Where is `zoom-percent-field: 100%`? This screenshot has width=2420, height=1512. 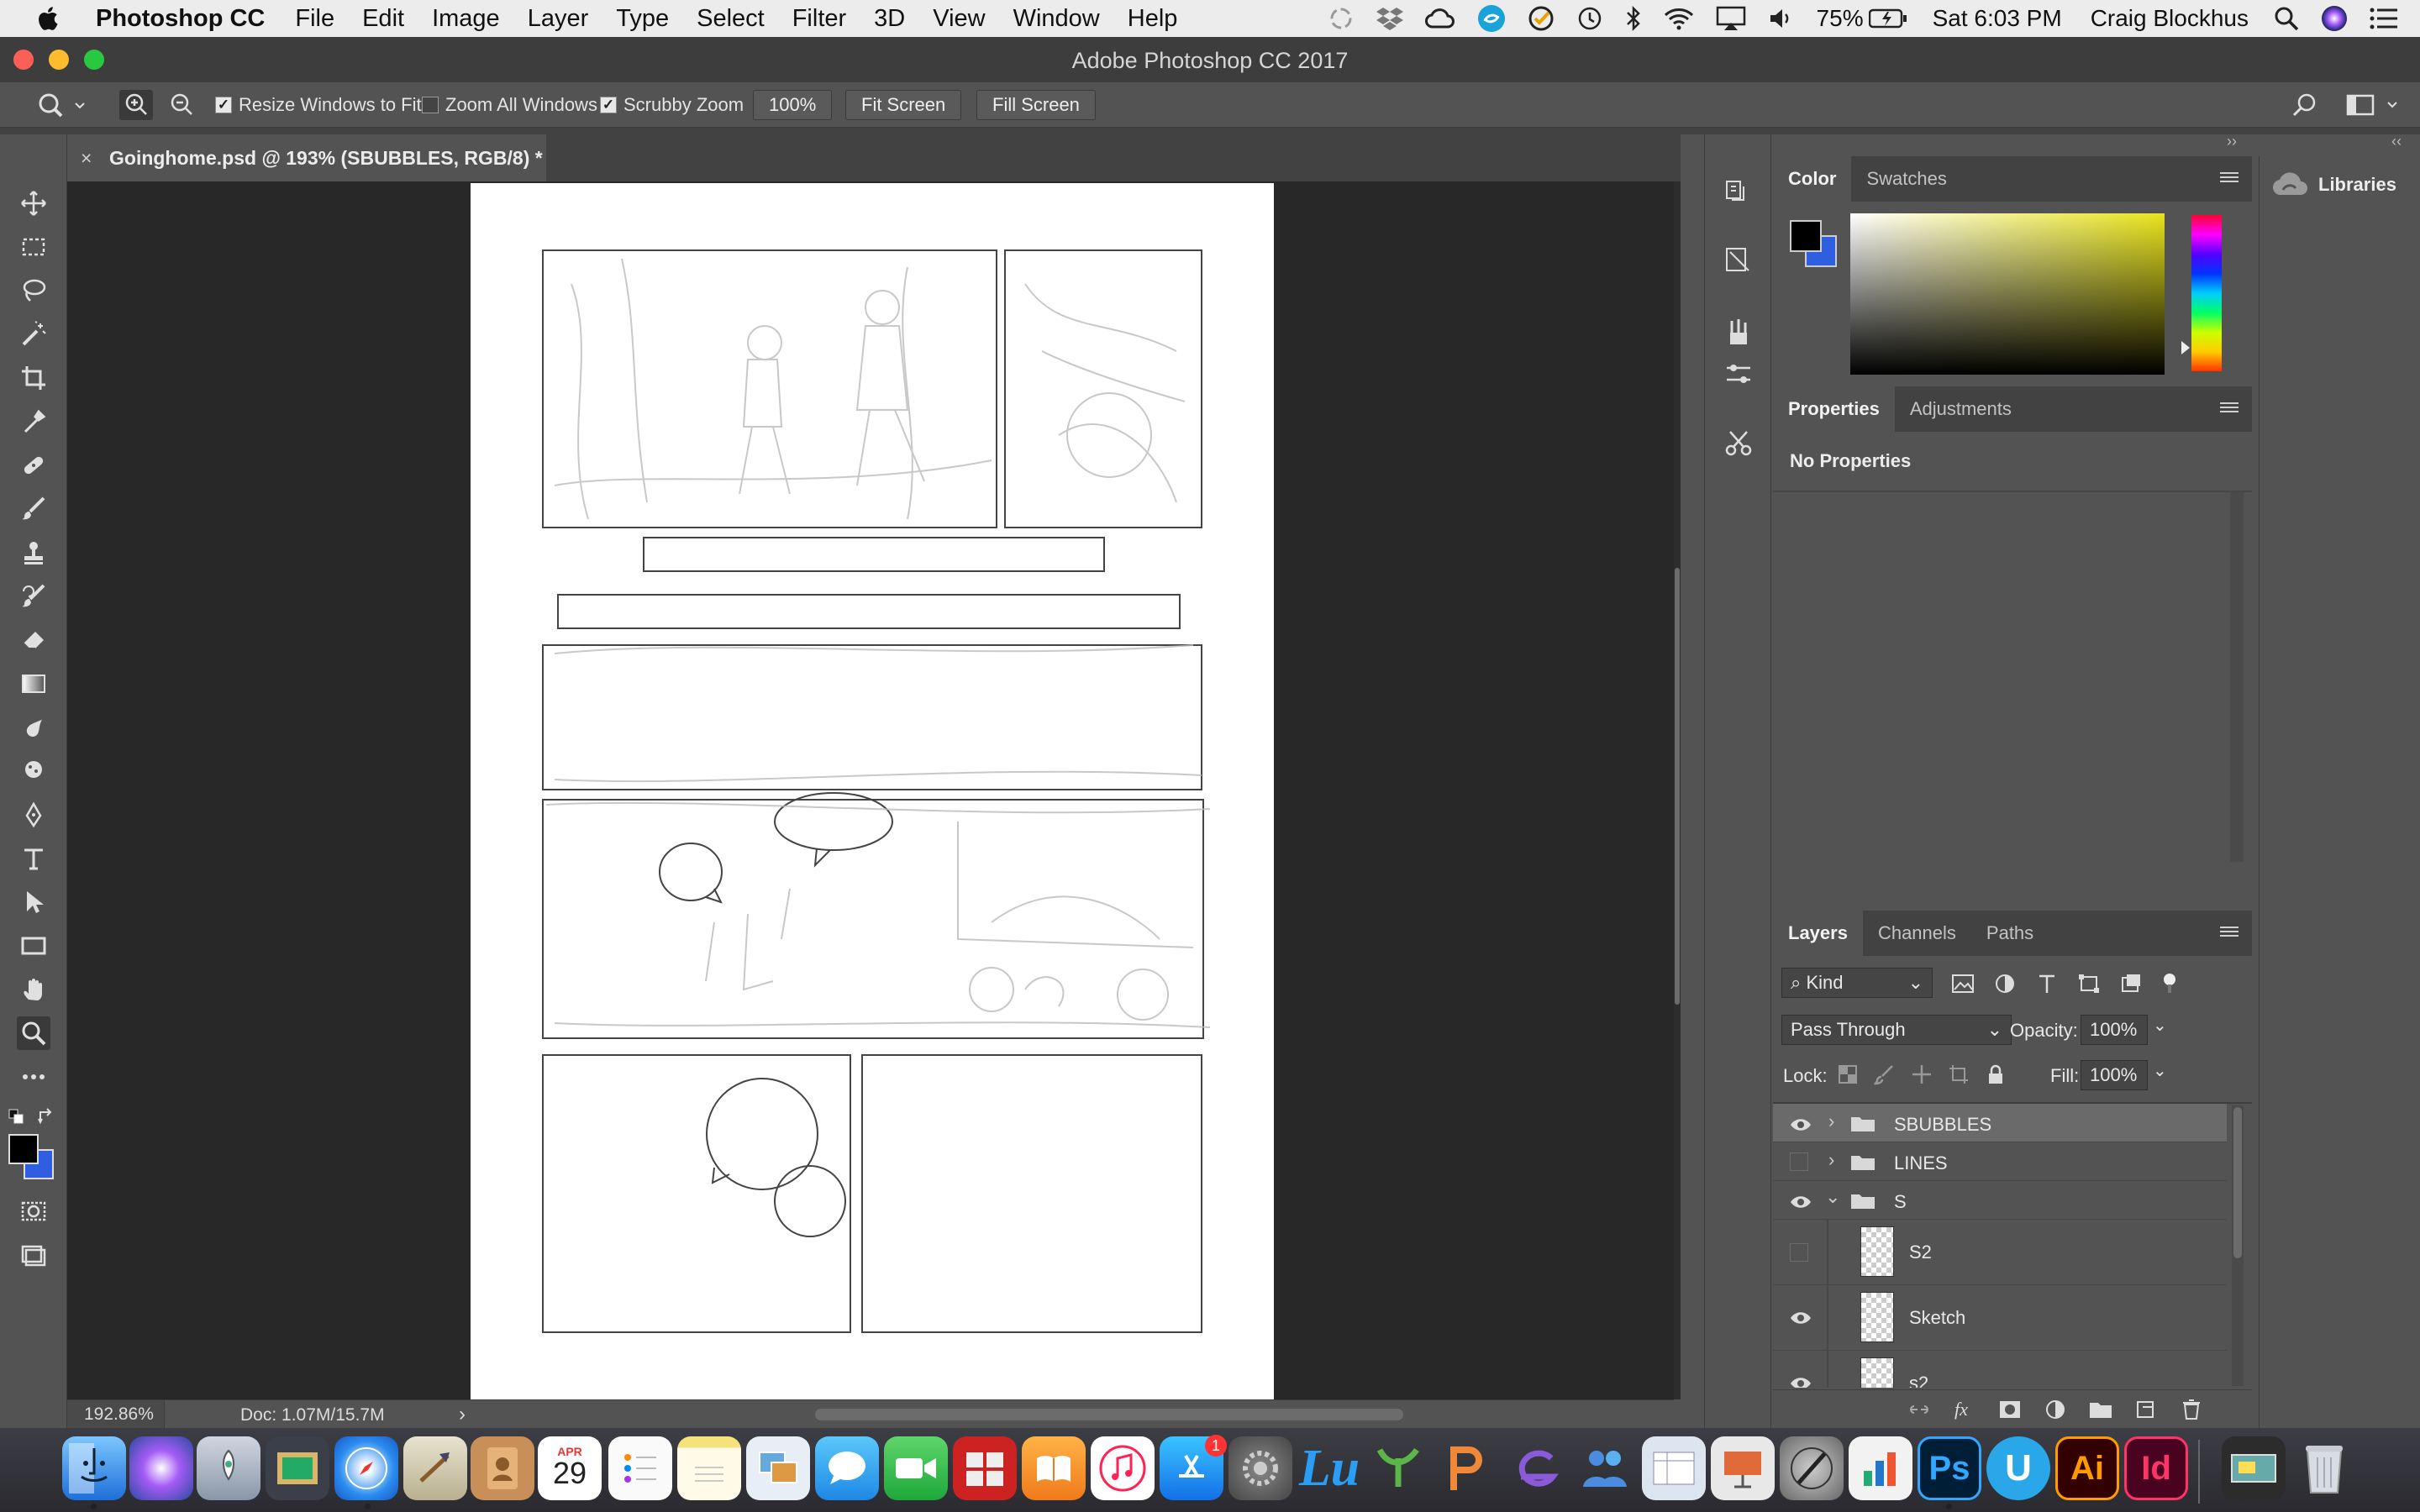 zoom-percent-field: 100% is located at coordinates (793, 105).